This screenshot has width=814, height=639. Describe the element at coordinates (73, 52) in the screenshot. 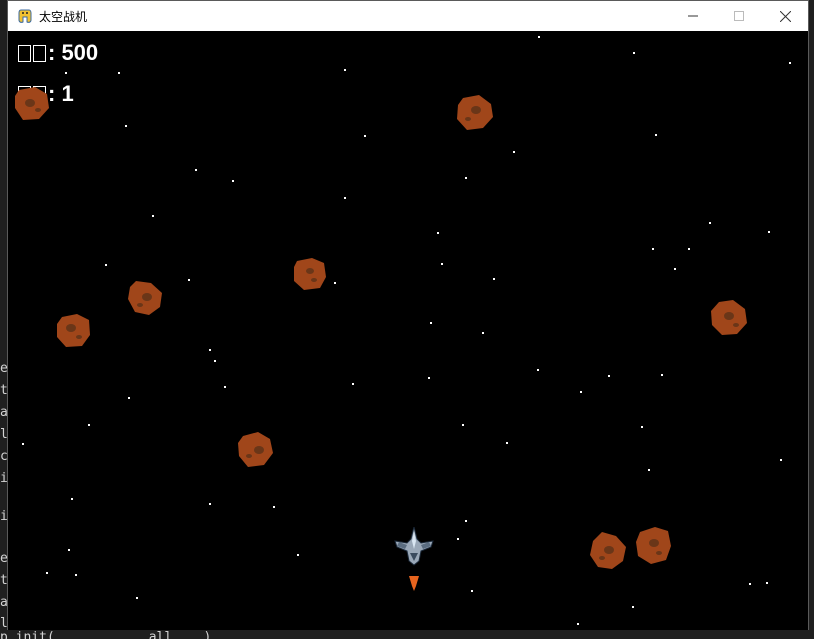

I see `score-value: : 500` at that location.